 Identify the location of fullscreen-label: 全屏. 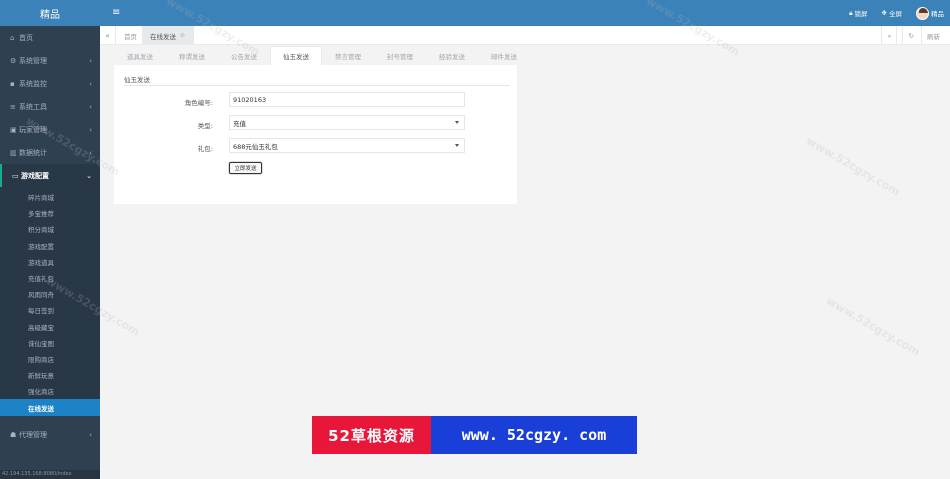
(895, 14).